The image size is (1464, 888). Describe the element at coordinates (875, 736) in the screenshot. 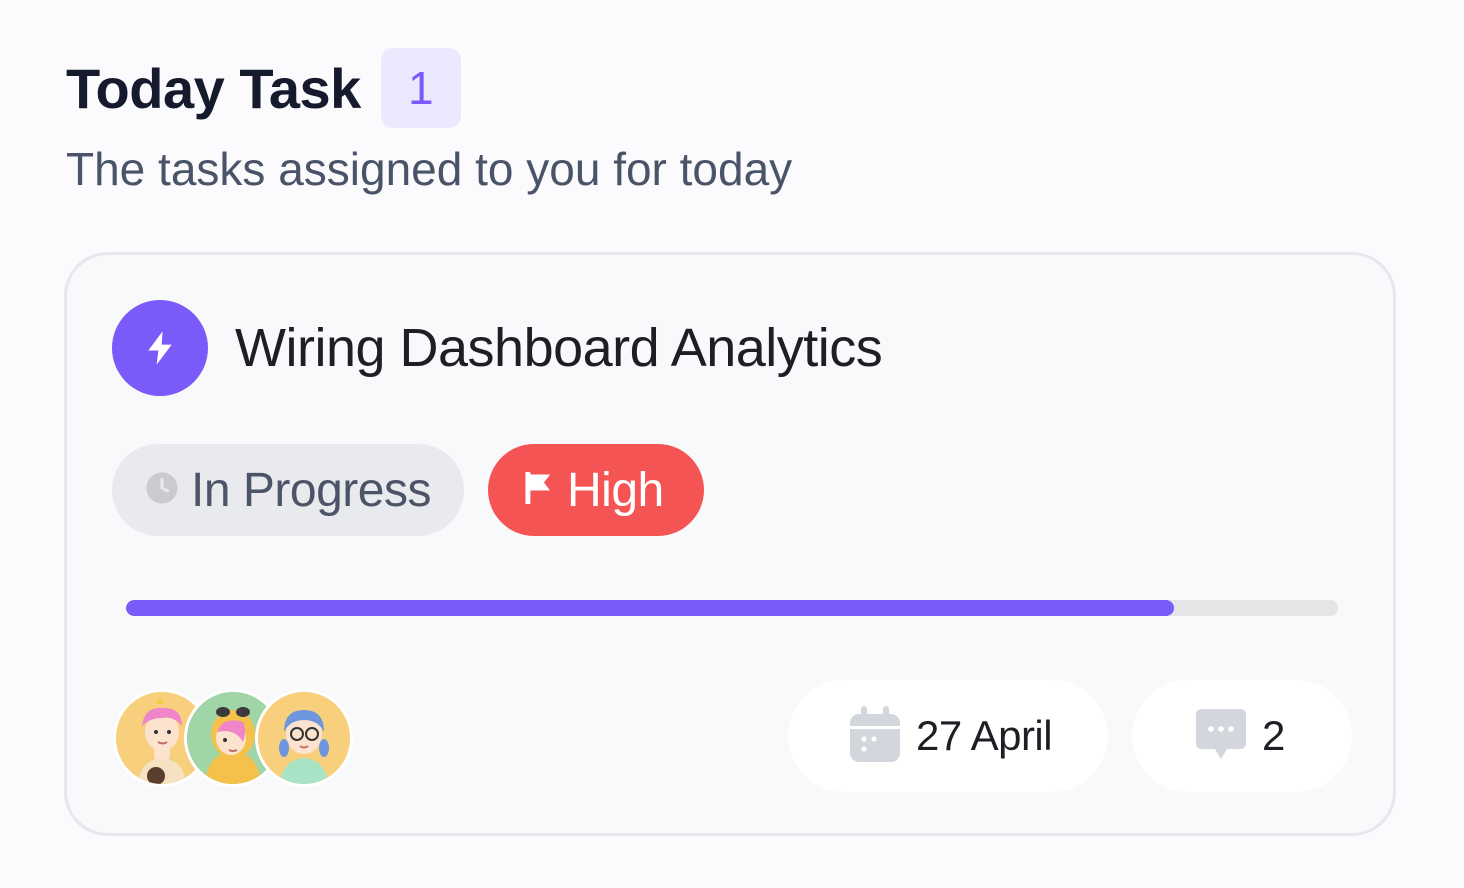

I see `calendar-icon` at that location.